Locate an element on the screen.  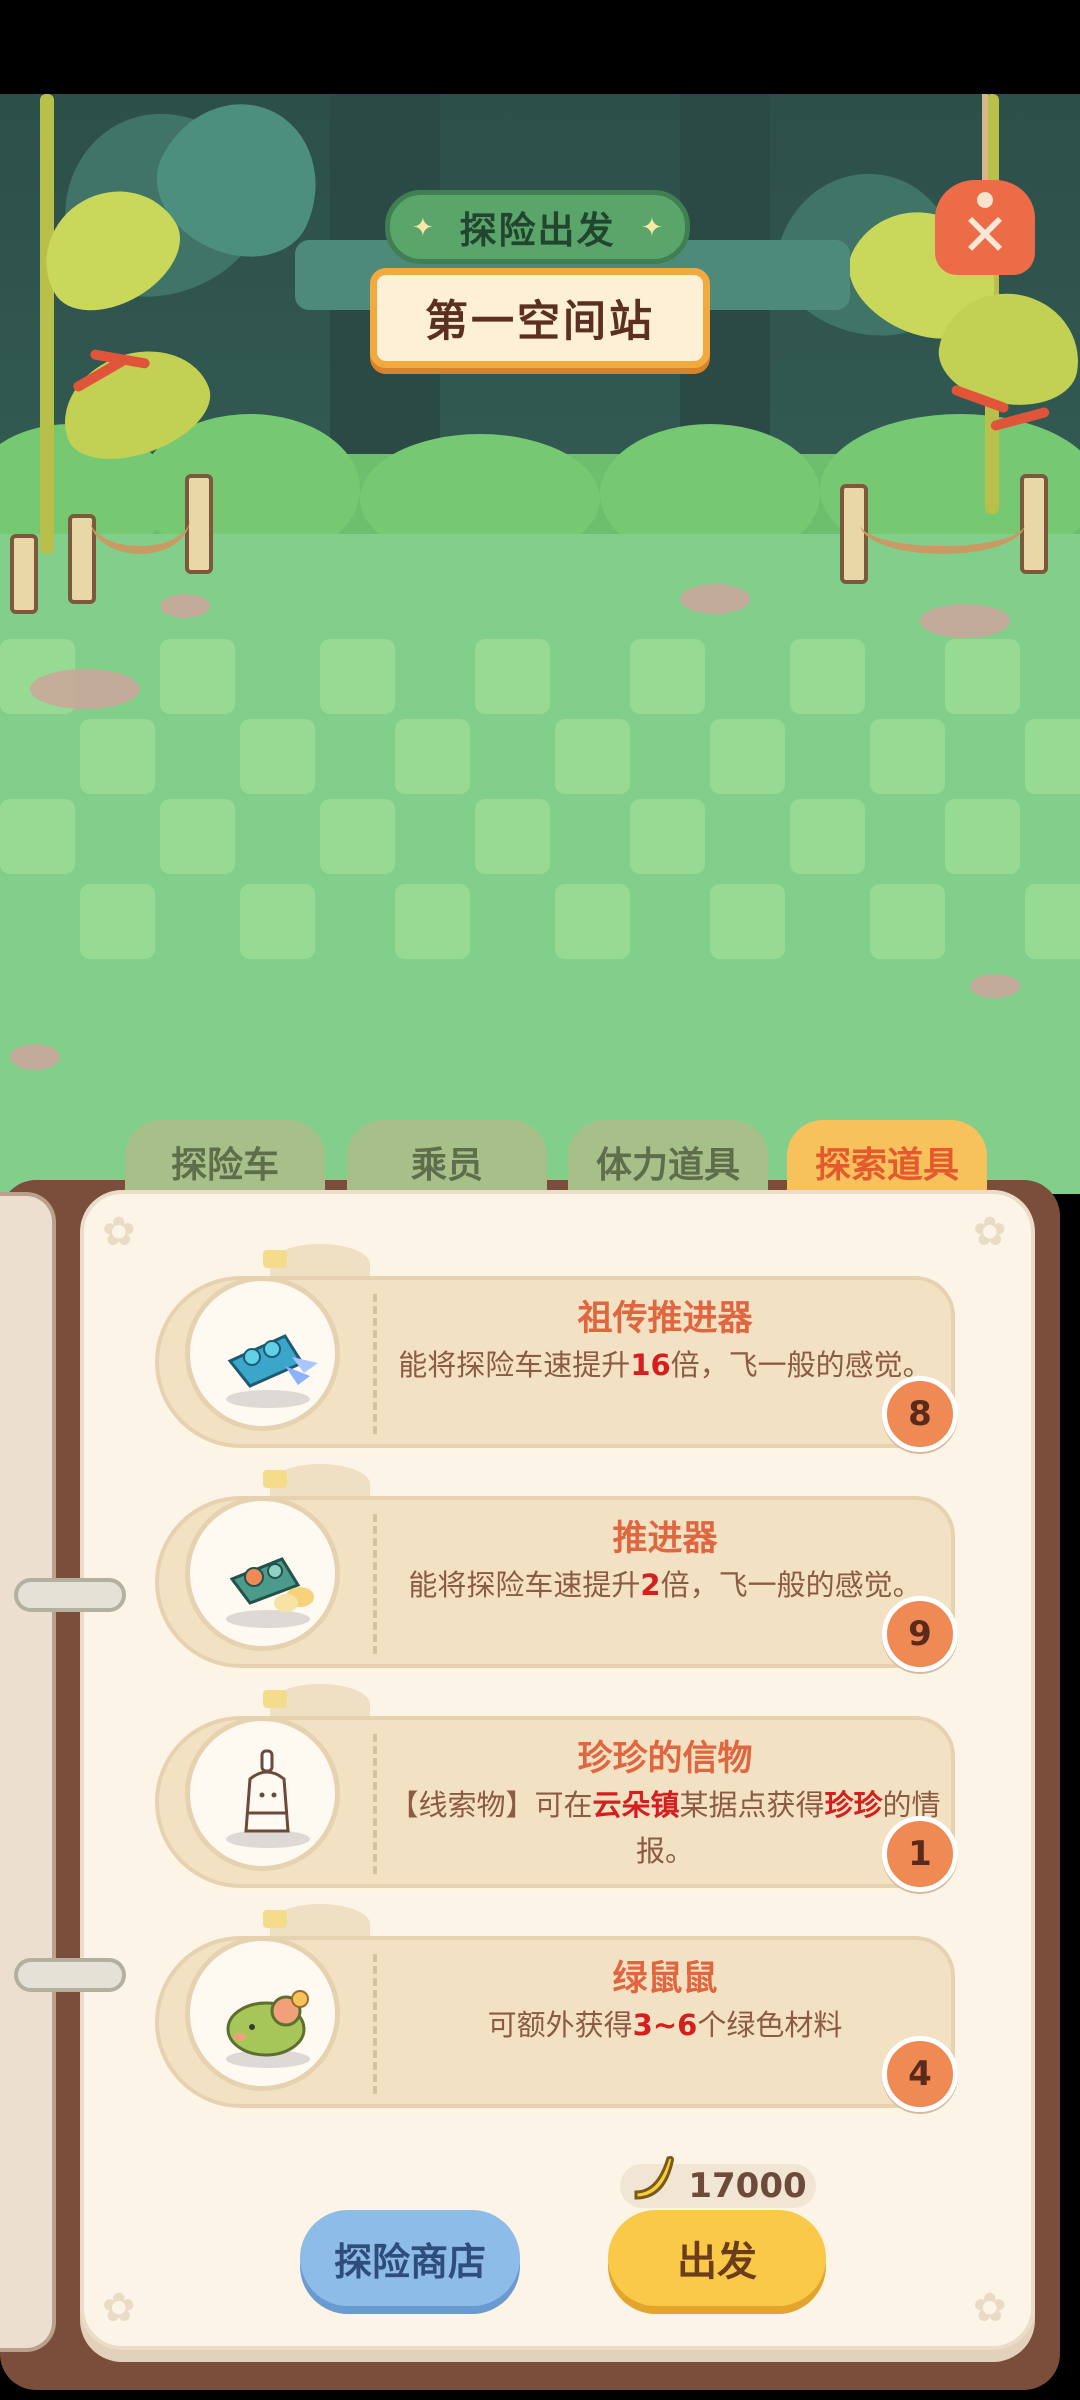
item-description: 【线索物】可在云朵镇某据点获得珍珍的情报。 is located at coordinates (665, 1828).